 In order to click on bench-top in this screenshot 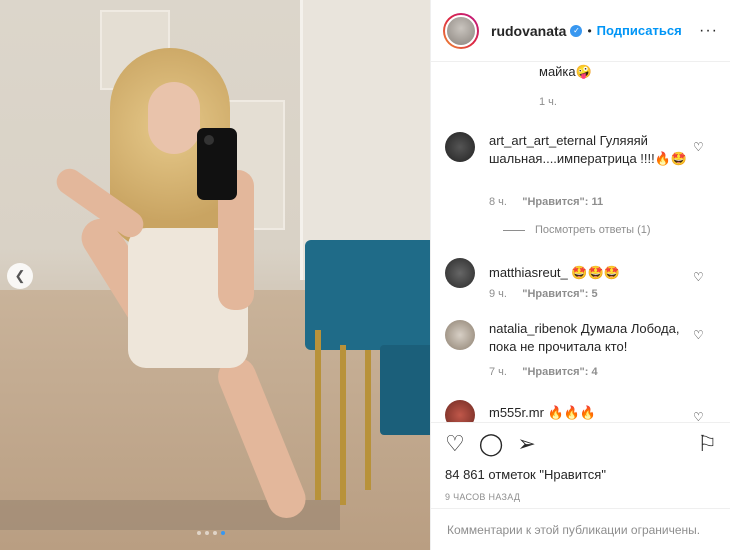, I will do `click(367, 295)`.